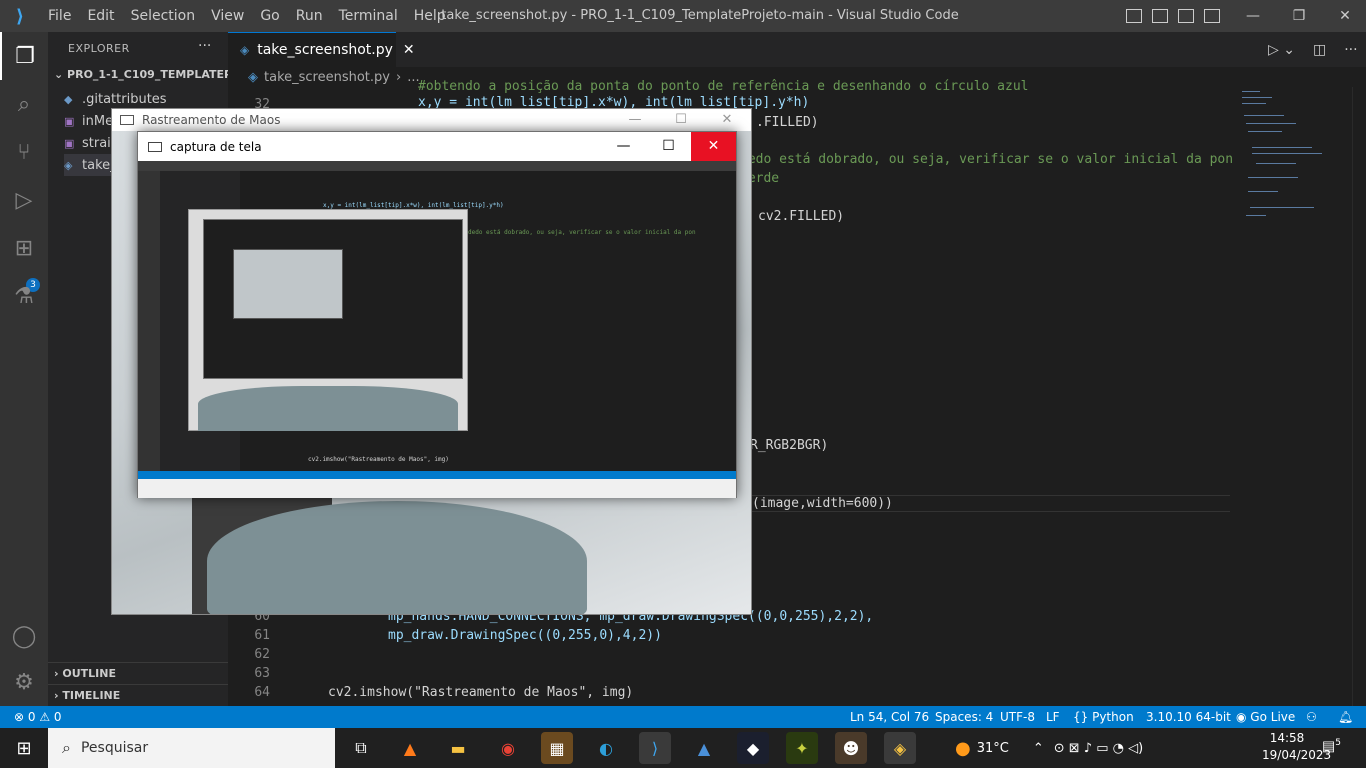 Image resolution: width=1366 pixels, height=768 pixels. Describe the element at coordinates (991, 503) in the screenshot. I see `code-line-current: (image,width=600))` at that location.